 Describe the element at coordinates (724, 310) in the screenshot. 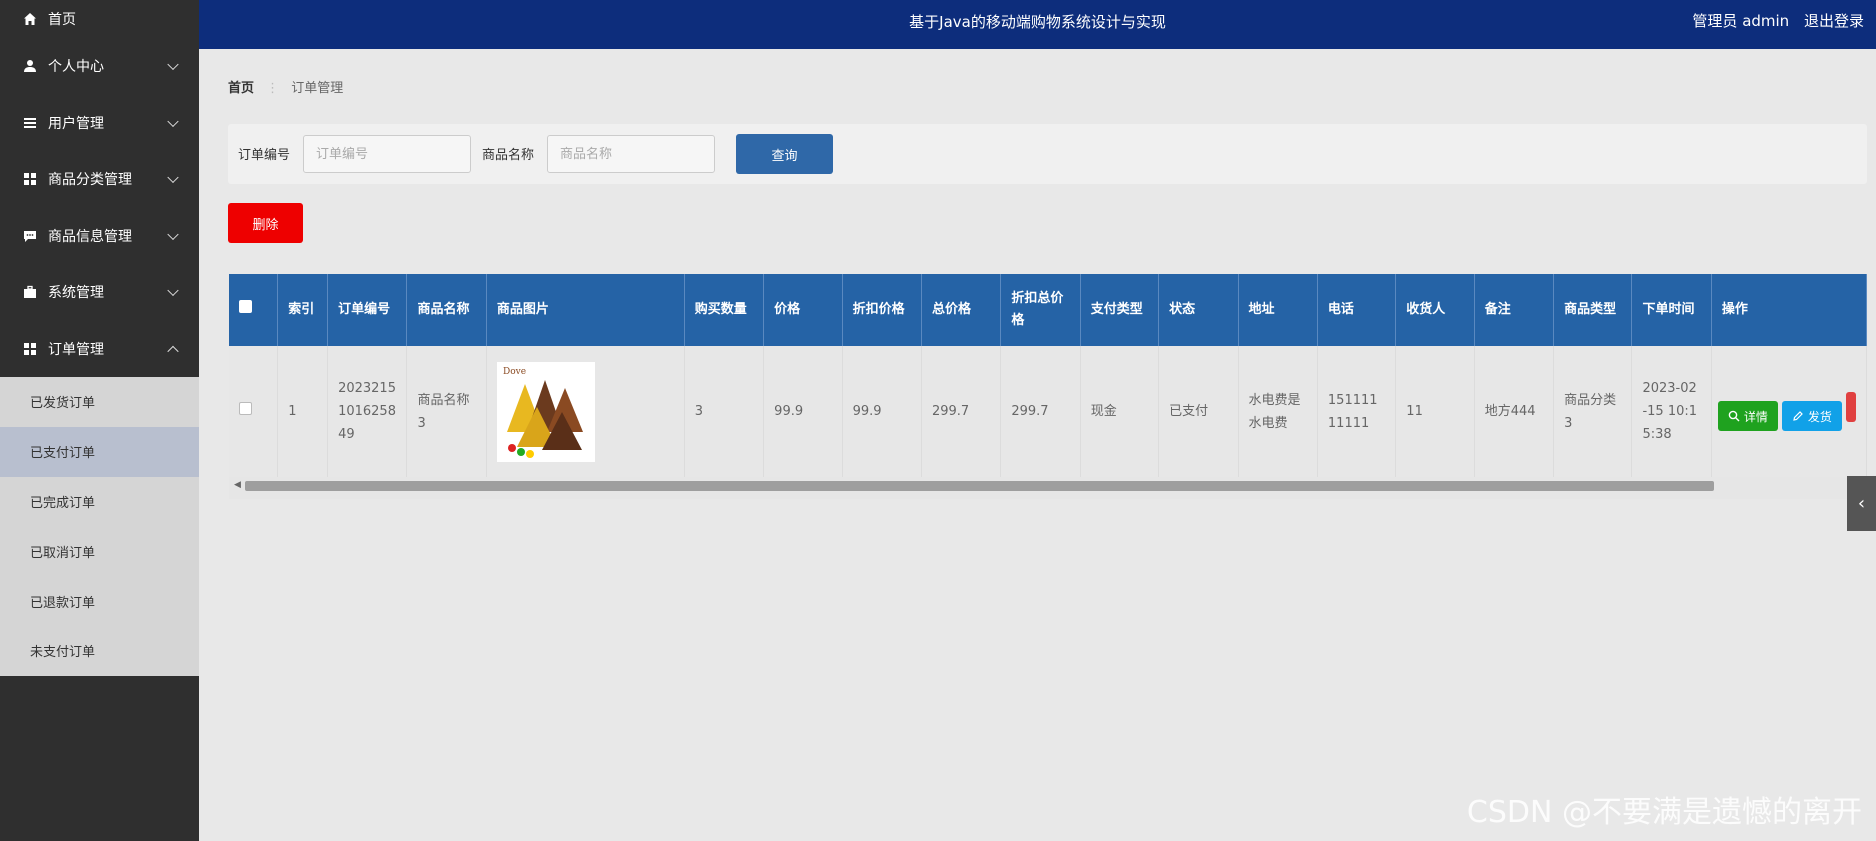

I see `column-header: 购买数量` at that location.